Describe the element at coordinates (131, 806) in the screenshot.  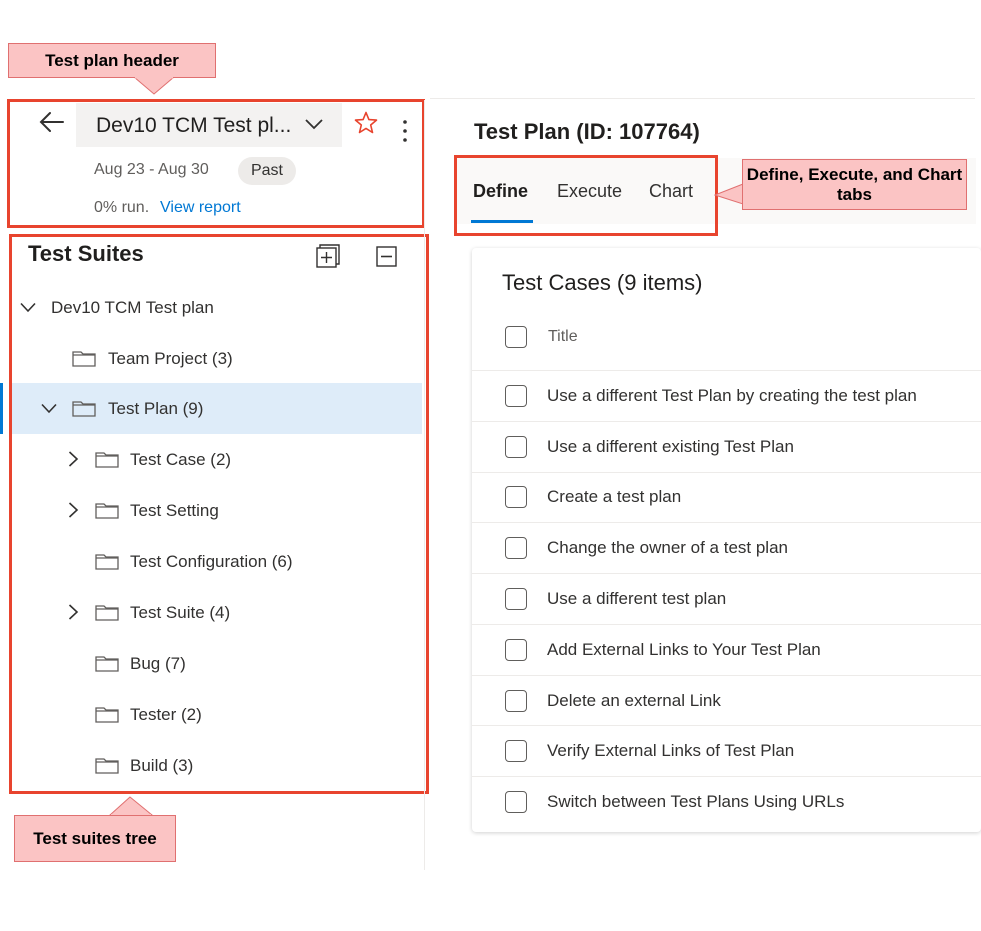
I see `tree-callout-pointer` at that location.